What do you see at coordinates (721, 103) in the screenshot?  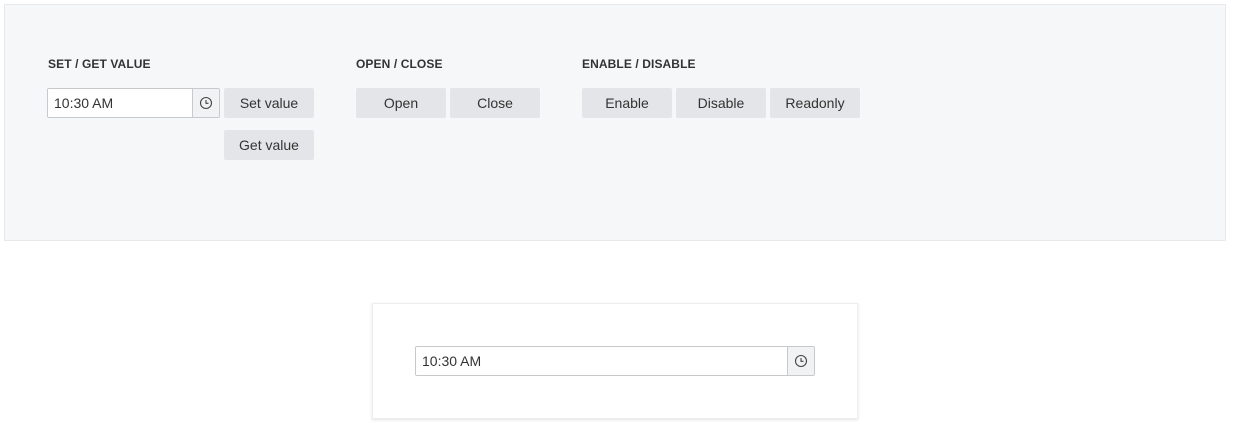 I see `disable-button: Disable` at bounding box center [721, 103].